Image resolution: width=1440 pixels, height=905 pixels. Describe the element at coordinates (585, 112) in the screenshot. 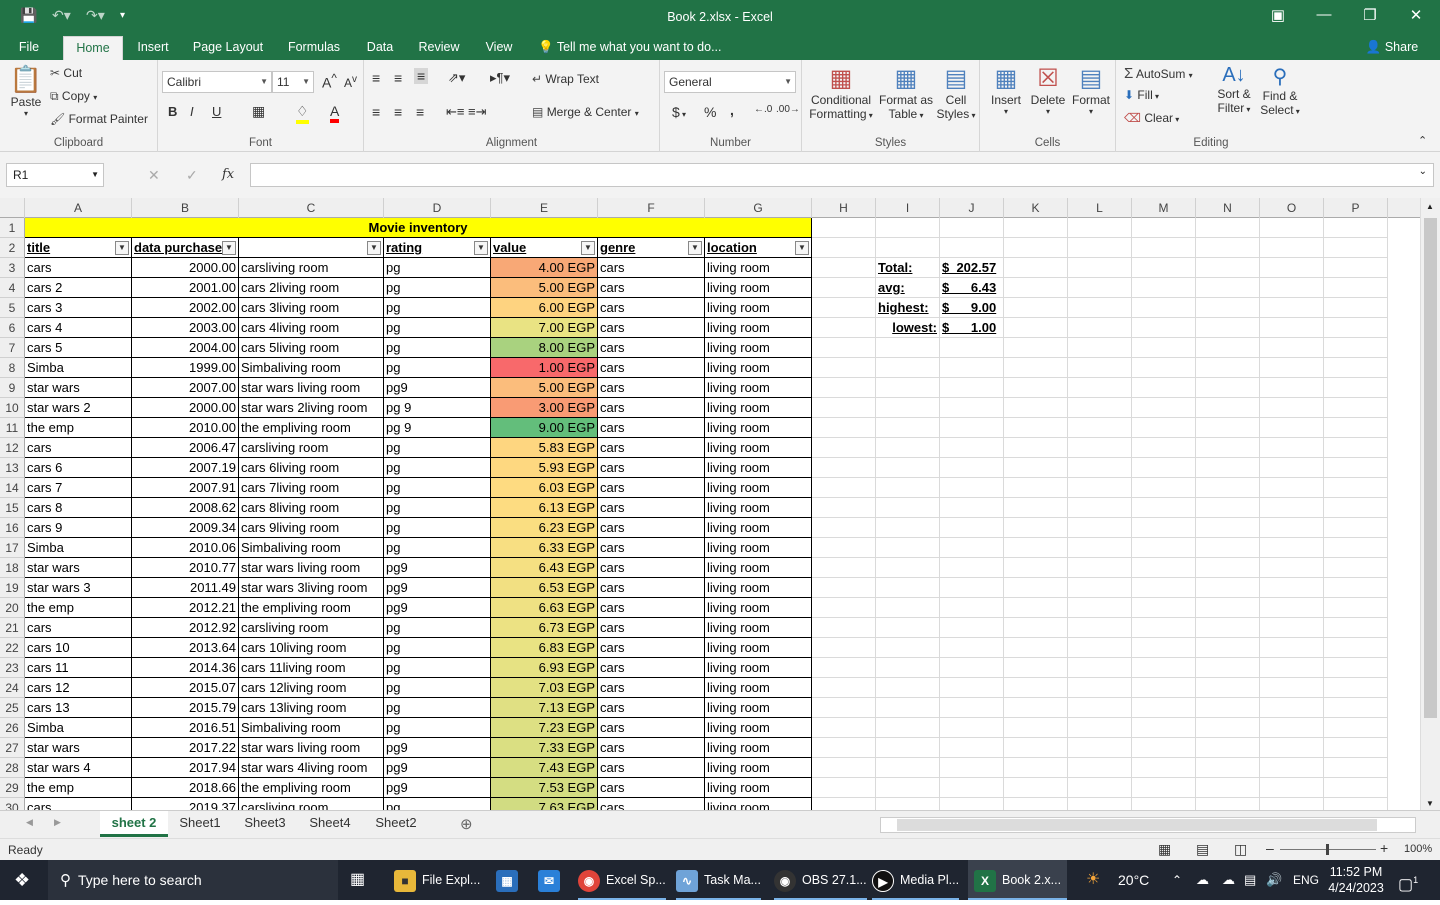

I see `merge-center-button: ▤ Merge & Center ▾` at that location.